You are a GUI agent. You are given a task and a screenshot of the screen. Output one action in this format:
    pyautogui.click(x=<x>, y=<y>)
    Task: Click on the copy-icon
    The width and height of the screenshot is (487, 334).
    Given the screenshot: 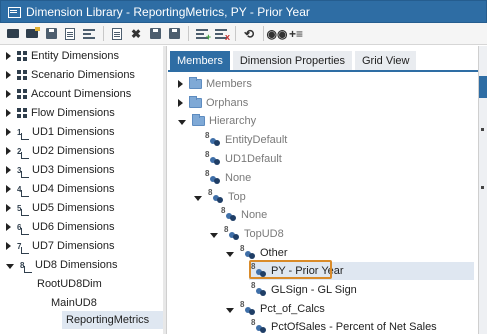 What is the action you would take?
    pyautogui.click(x=117, y=34)
    